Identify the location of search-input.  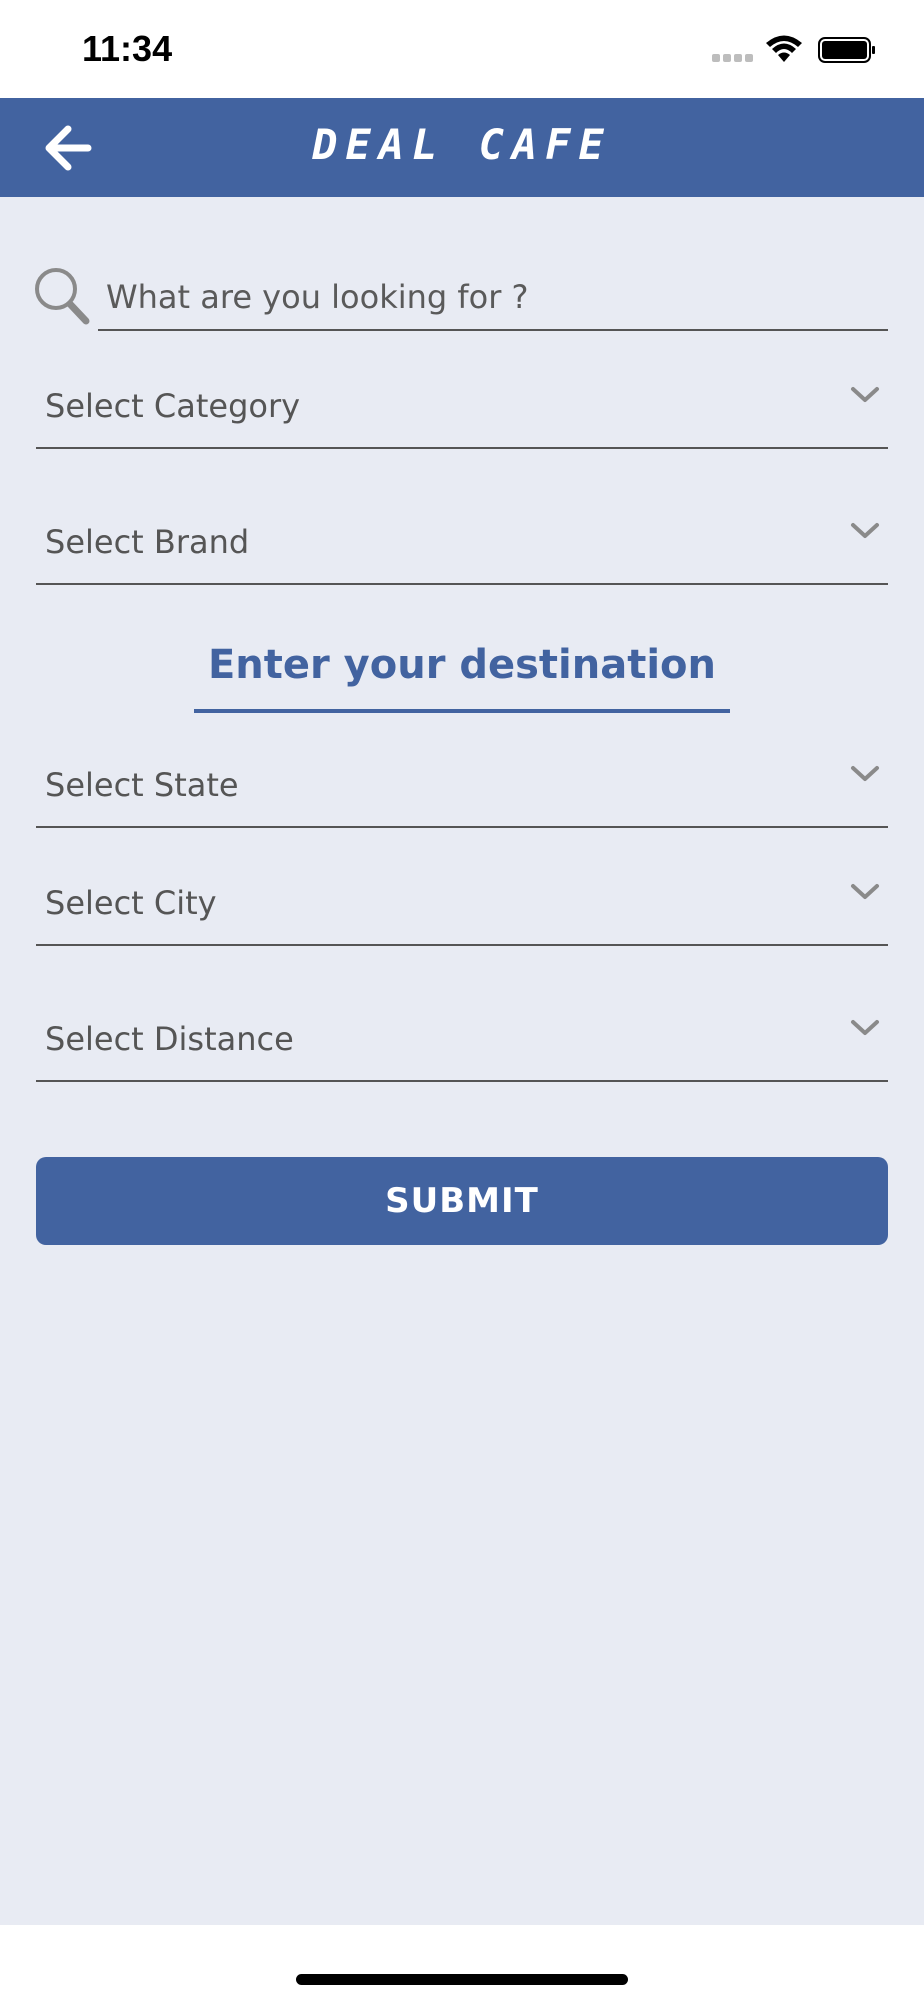
(493, 298).